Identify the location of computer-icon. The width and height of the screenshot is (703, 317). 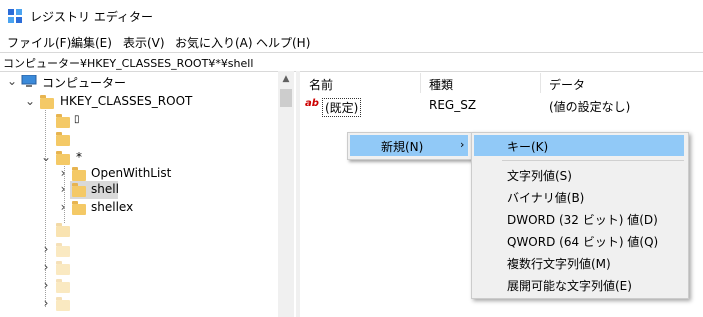
(29, 81).